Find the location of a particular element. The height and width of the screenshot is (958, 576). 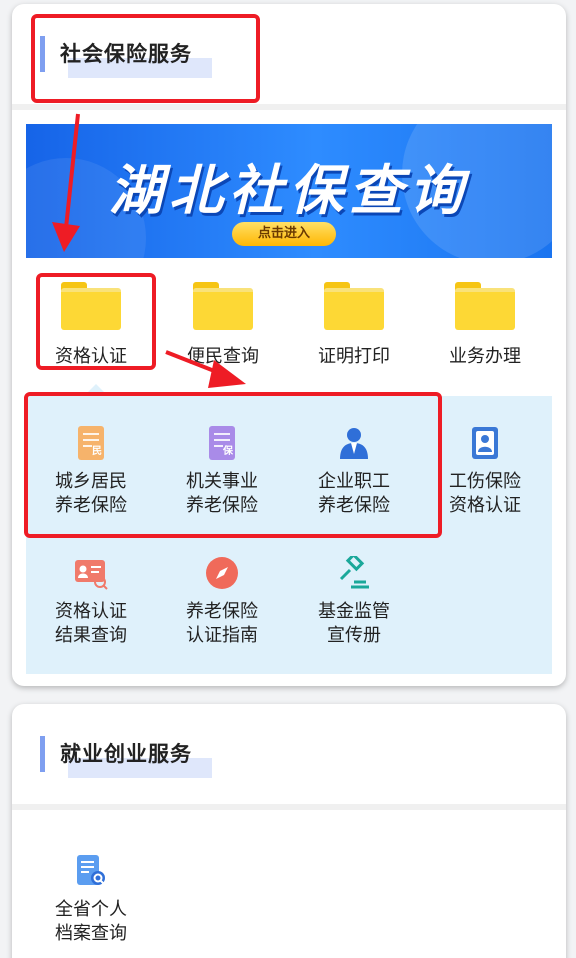

annotation-arrows is located at coordinates (149, 250).